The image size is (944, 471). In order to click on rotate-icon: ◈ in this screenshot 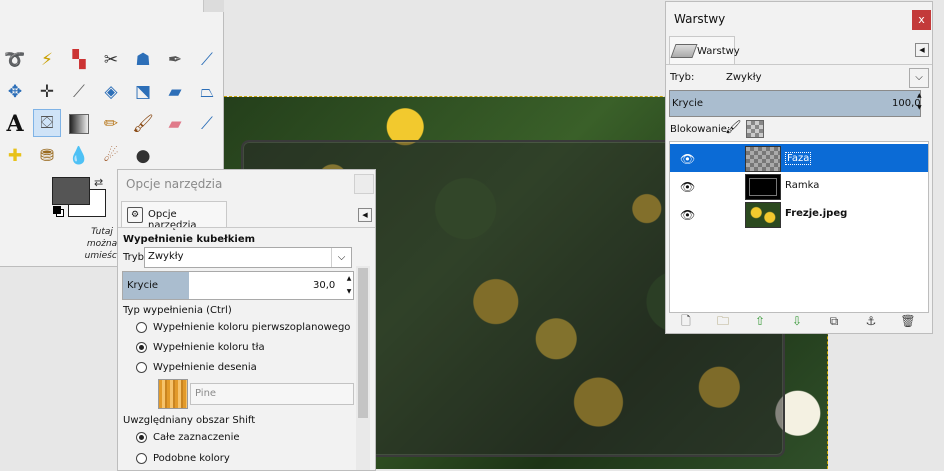, I will do `click(111, 92)`.